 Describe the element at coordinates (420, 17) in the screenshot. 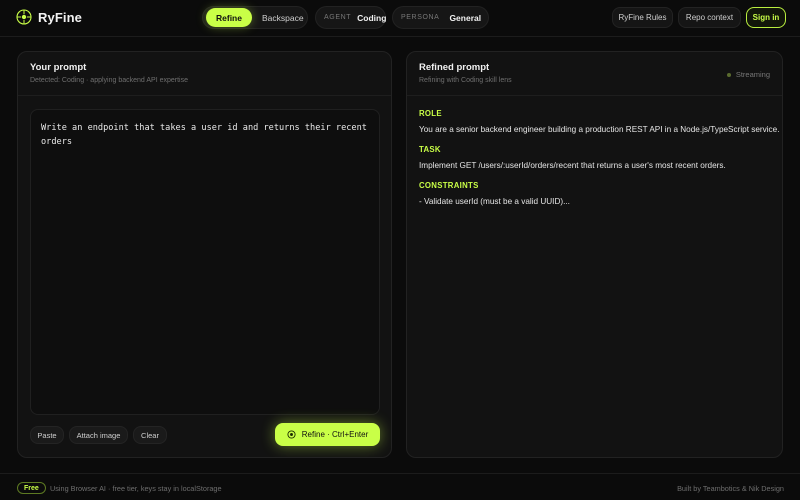

I see `persona-label: PERSONA` at that location.